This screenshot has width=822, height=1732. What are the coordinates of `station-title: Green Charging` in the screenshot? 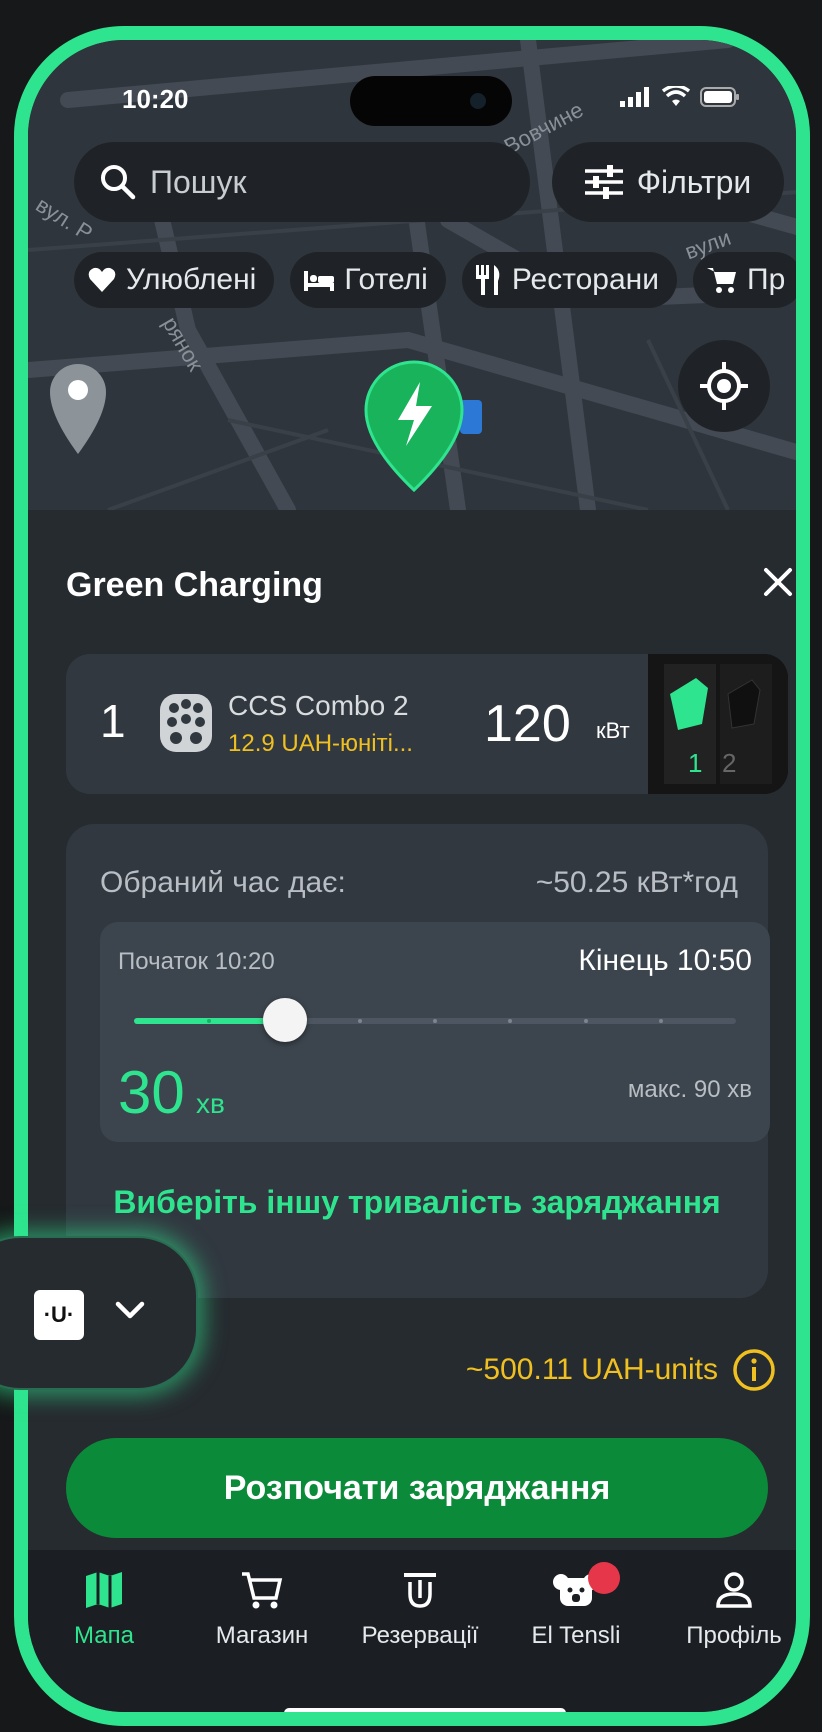 It's located at (194, 585).